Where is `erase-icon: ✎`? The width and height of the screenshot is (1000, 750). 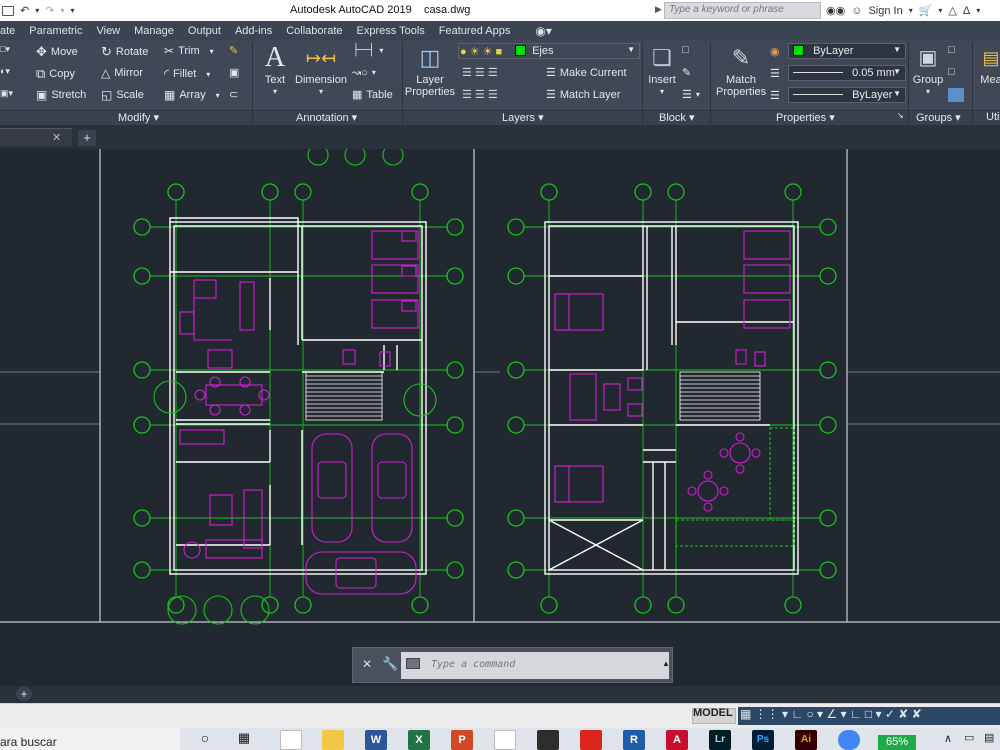 erase-icon: ✎ is located at coordinates (233, 50).